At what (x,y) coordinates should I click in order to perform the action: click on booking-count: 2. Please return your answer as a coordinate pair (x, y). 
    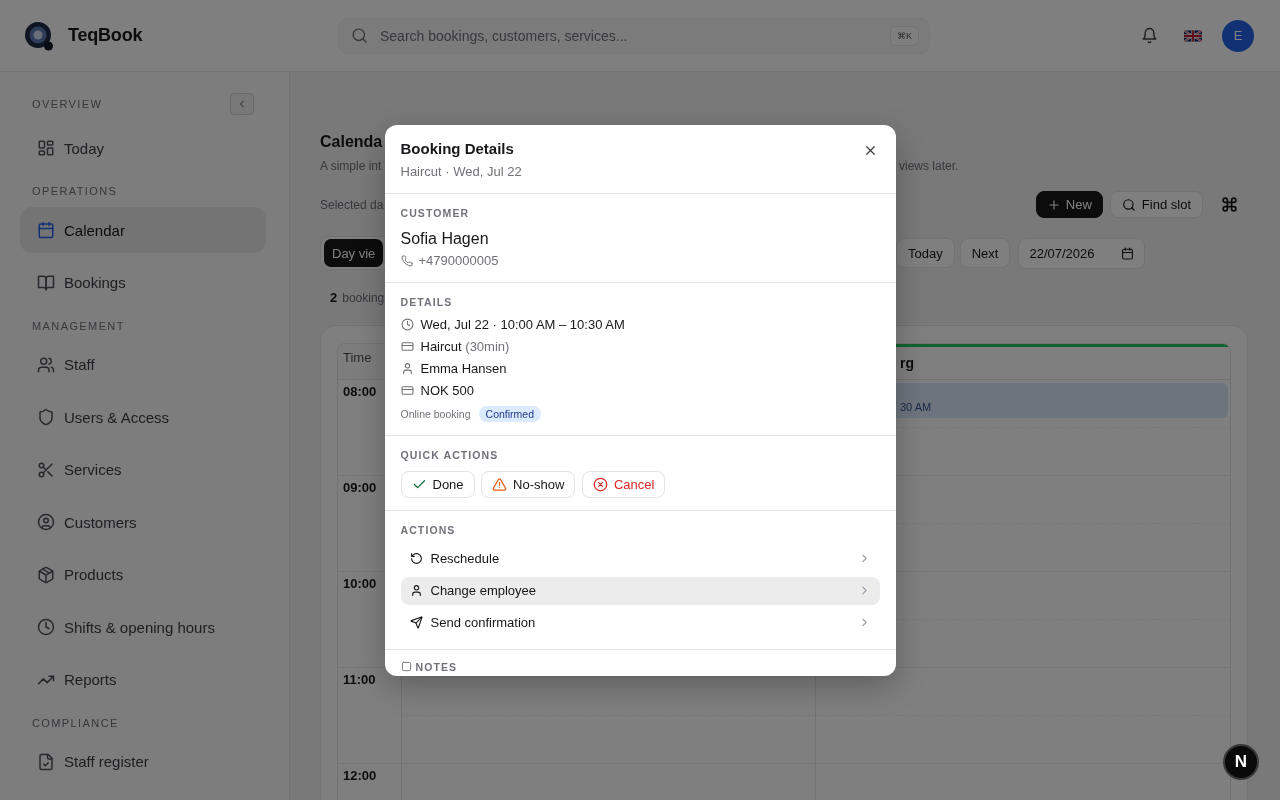
    Looking at the image, I should click on (334, 297).